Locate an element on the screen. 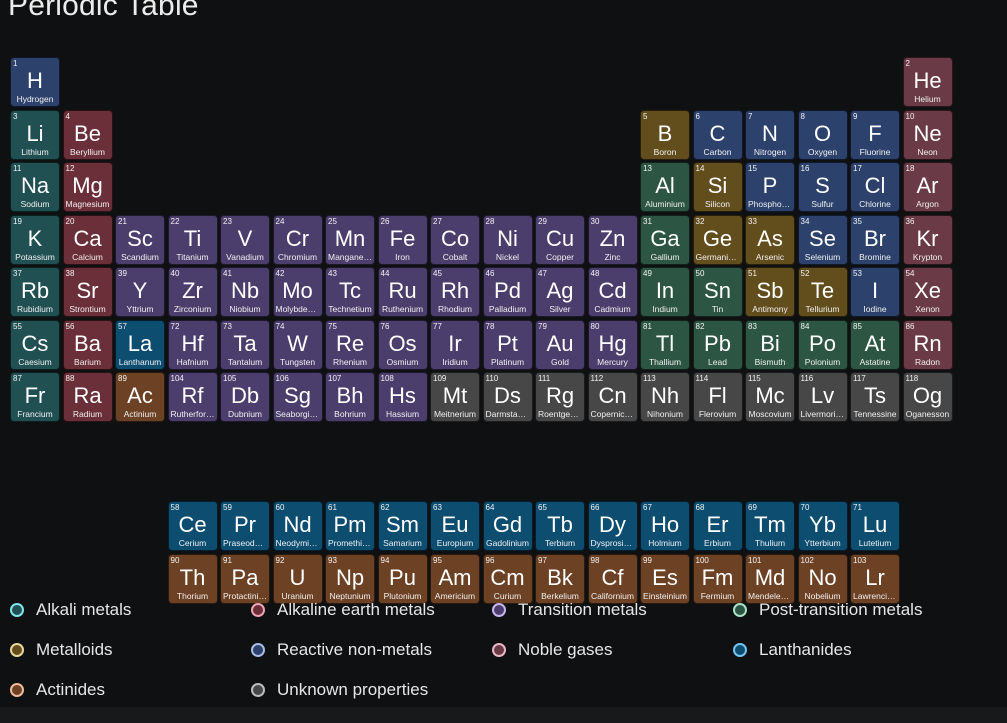 The width and height of the screenshot is (1007, 723). element-tile-zn: 30 Zn Zinc is located at coordinates (612, 239).